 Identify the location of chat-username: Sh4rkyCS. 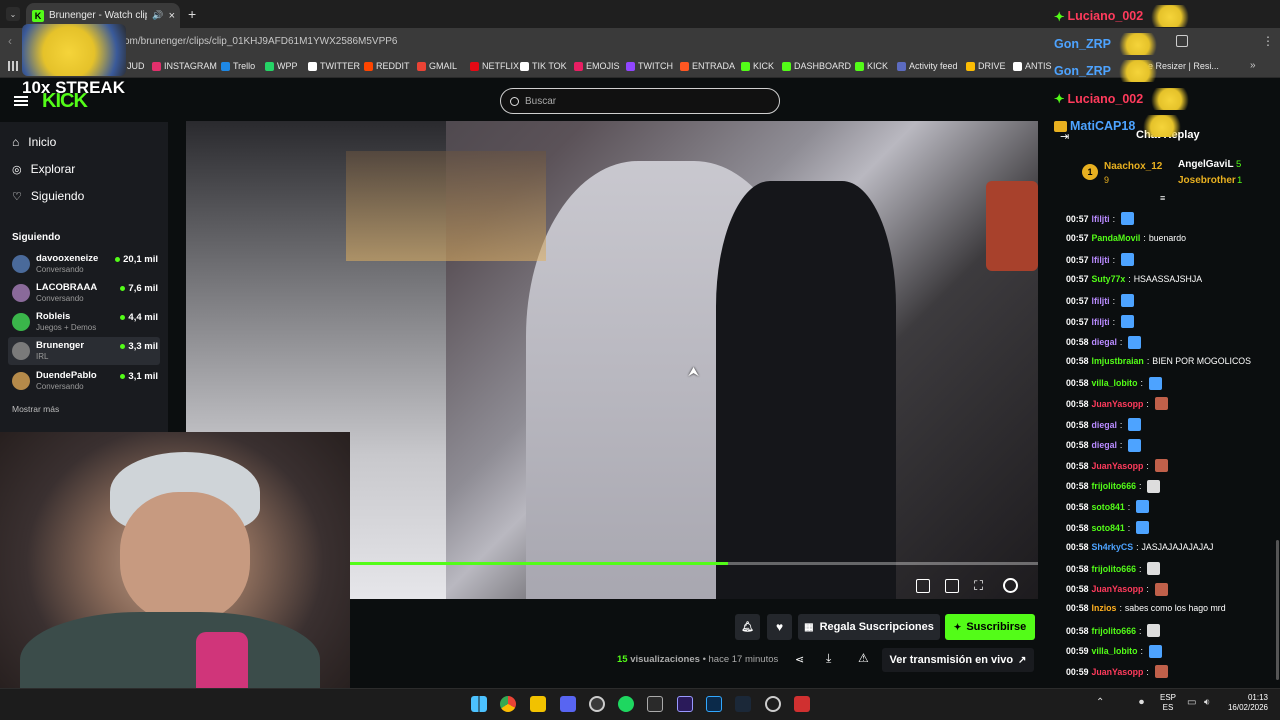
(1113, 547).